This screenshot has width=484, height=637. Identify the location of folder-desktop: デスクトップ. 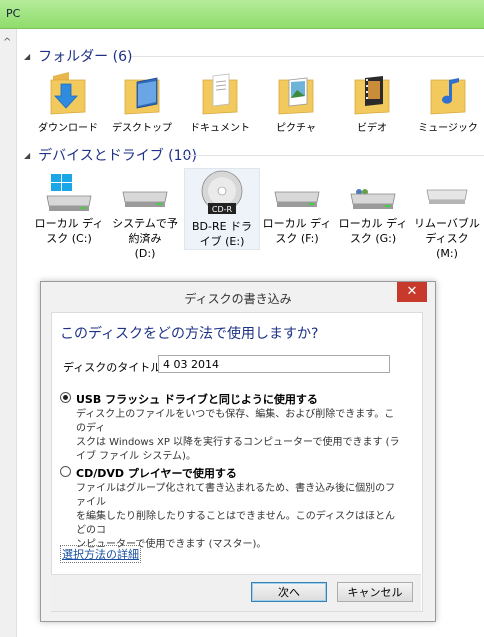
(142, 103).